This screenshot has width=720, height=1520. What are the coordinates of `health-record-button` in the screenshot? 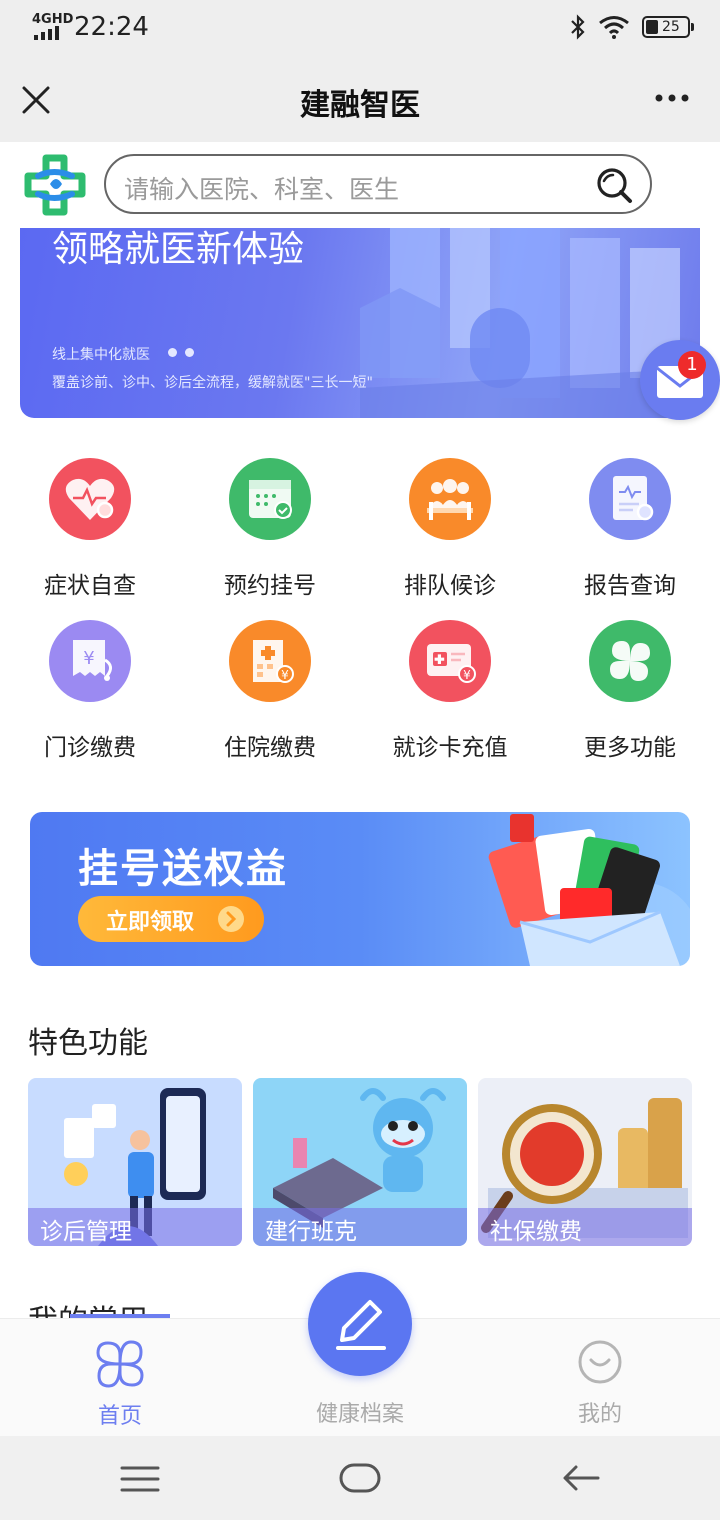 It's located at (360, 1324).